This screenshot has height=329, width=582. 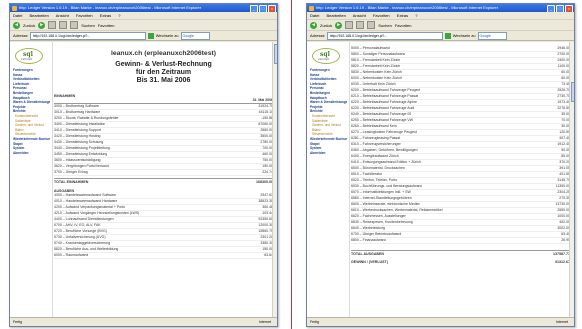 I want to click on account-name: 3420 – Dienstleistung Hosting, so click(x=77, y=136).